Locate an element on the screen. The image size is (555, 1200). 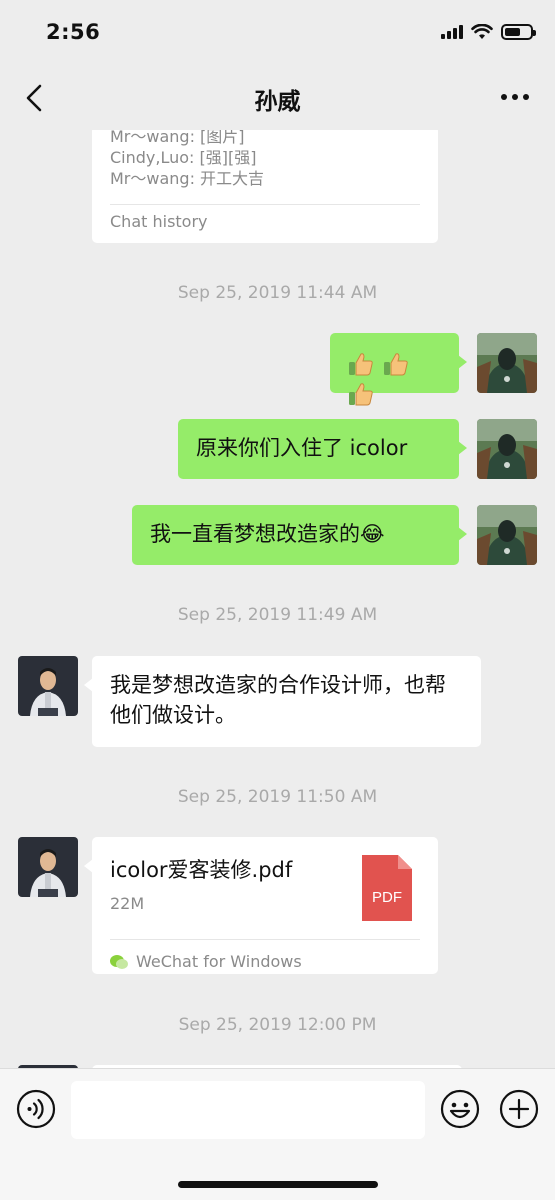
file-size: 22M is located at coordinates (127, 903).